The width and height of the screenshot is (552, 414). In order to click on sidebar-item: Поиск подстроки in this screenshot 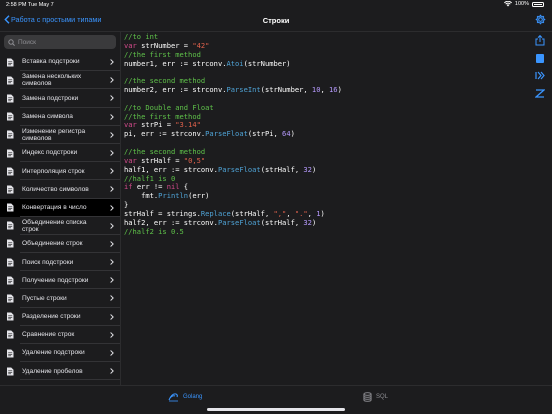, I will do `click(60, 262)`.